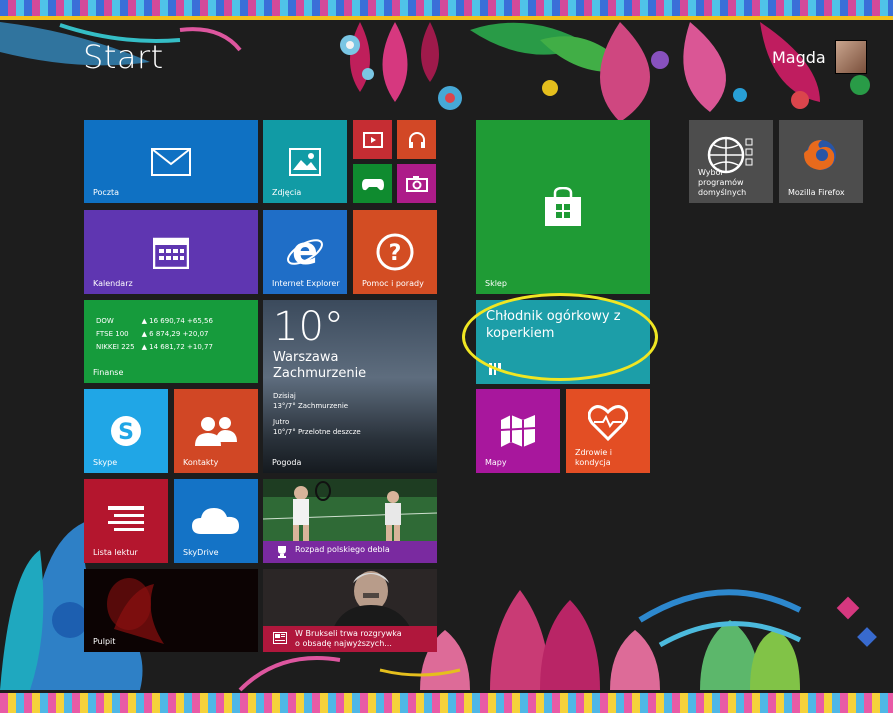  Describe the element at coordinates (722, 182) in the screenshot. I see `tile-label: Wybór programów domyślnych` at that location.